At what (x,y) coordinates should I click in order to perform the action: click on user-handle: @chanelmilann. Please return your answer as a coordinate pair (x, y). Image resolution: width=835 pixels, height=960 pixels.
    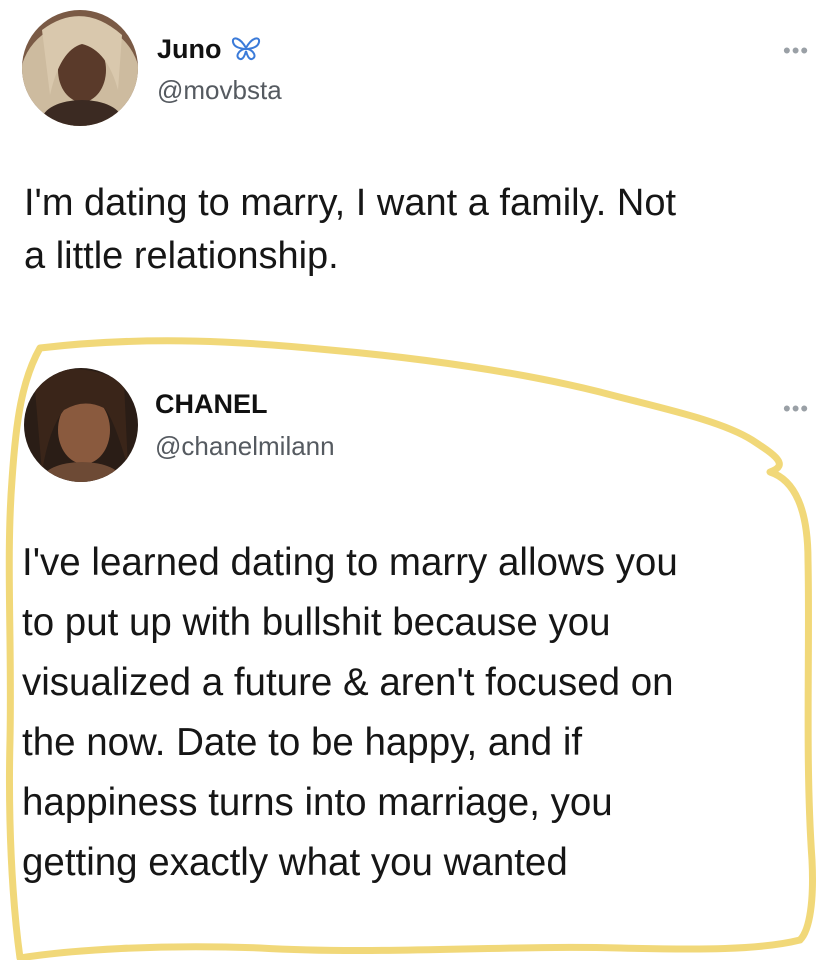
    Looking at the image, I should click on (245, 446).